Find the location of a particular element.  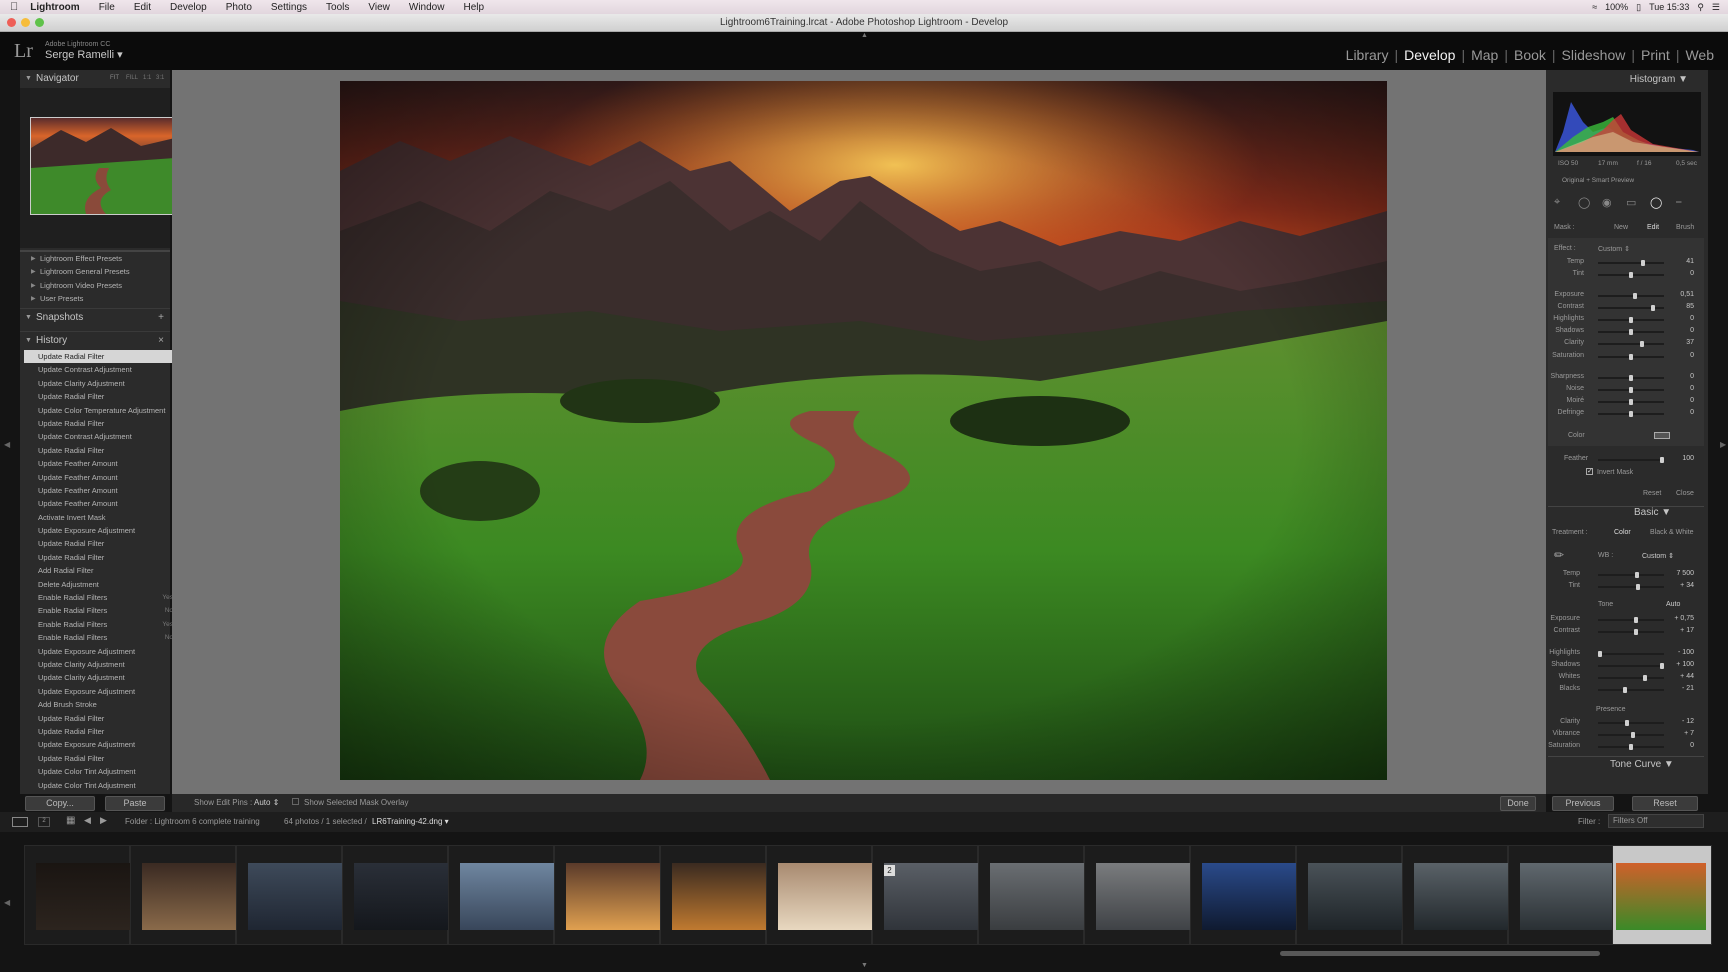

slider-value: - 100 is located at coordinates (1674, 652).